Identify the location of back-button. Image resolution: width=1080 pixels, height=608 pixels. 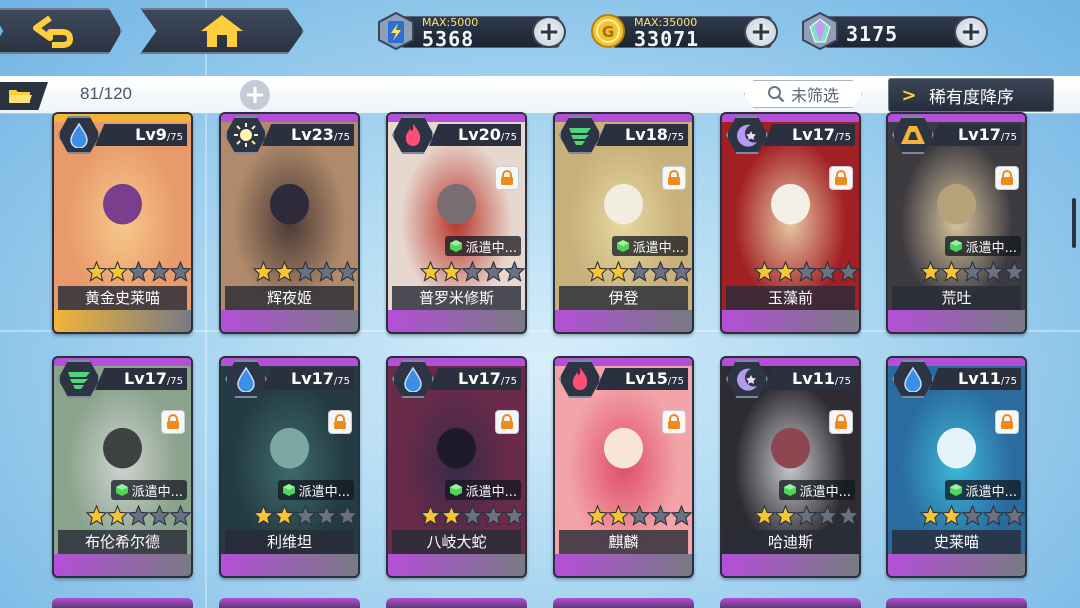
(61, 31).